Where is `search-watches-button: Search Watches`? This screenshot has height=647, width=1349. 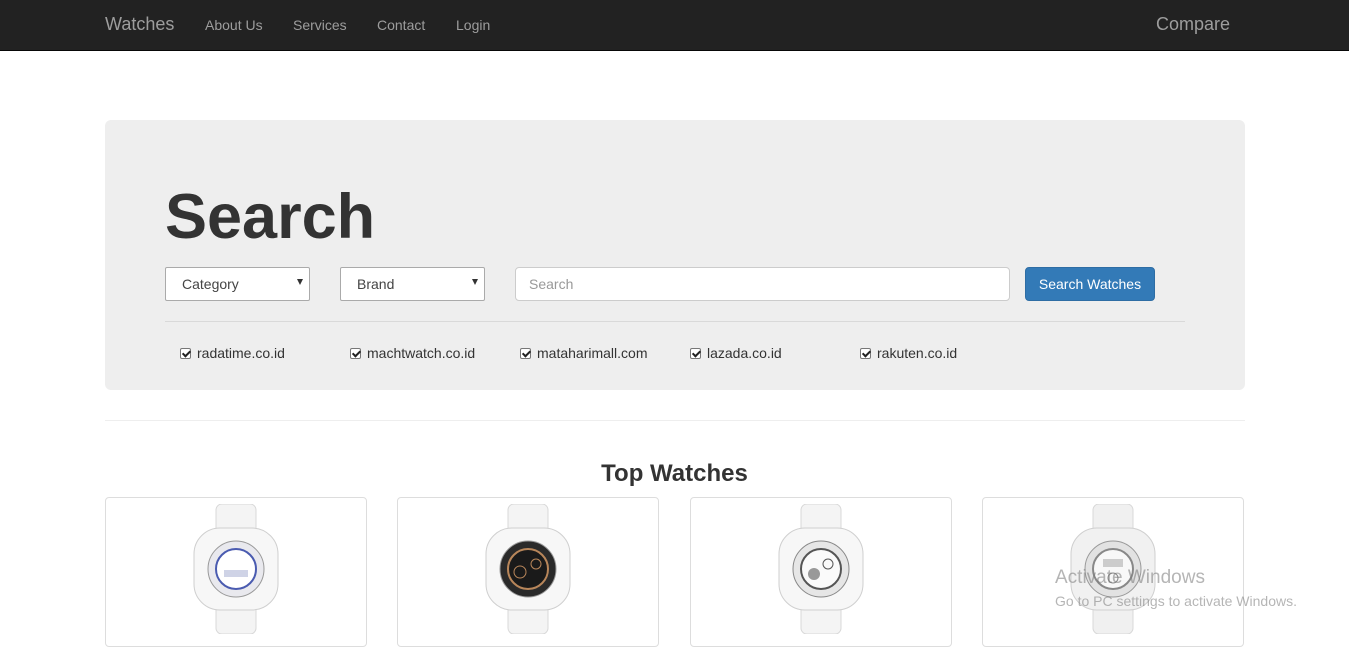 search-watches-button: Search Watches is located at coordinates (1090, 284).